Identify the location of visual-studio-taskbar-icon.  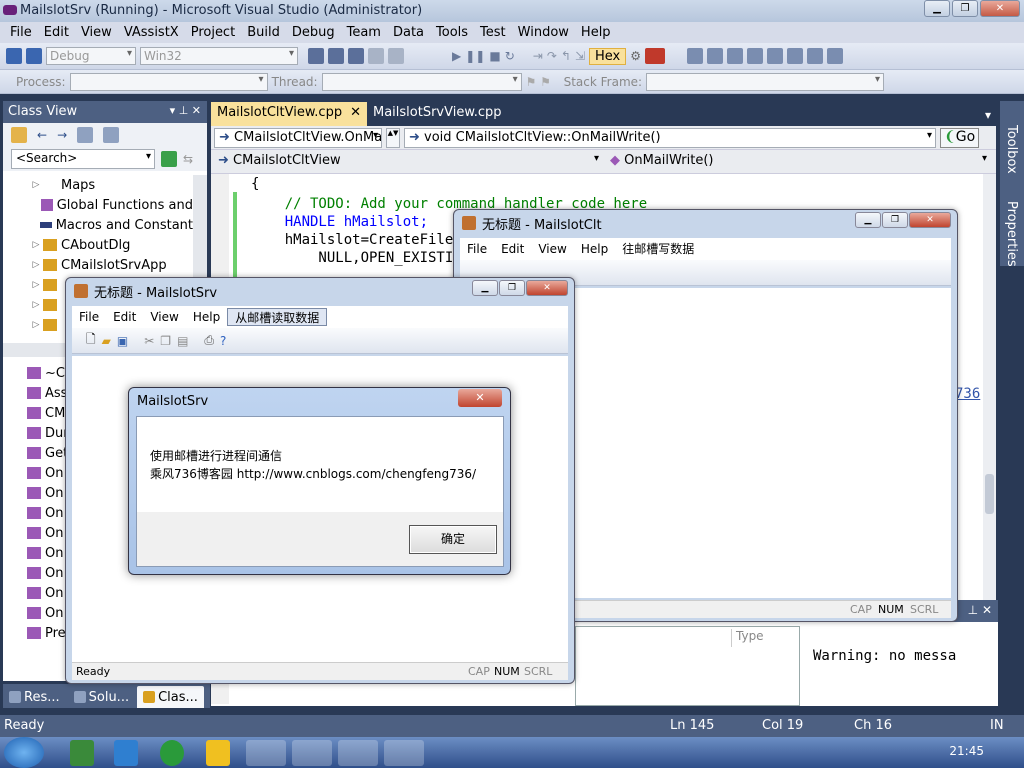
(266, 753).